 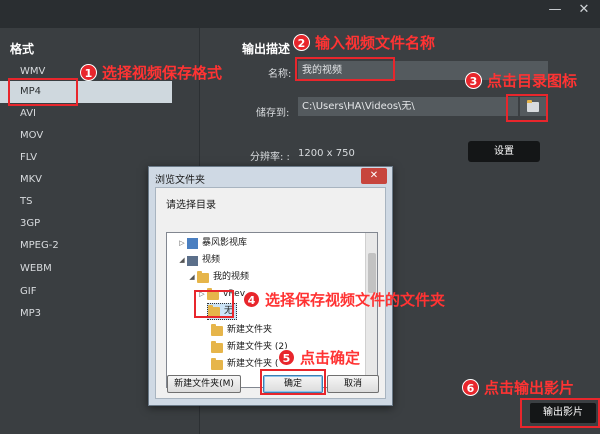 I want to click on callout-text: 点击确定, so click(x=330, y=358).